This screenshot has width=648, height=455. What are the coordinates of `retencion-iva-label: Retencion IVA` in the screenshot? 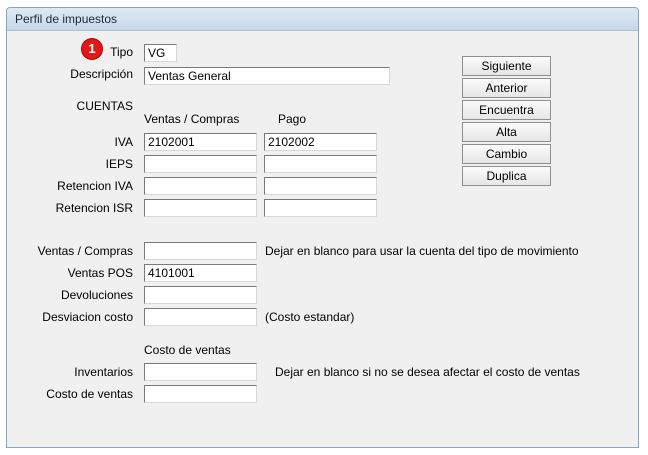 It's located at (95, 186).